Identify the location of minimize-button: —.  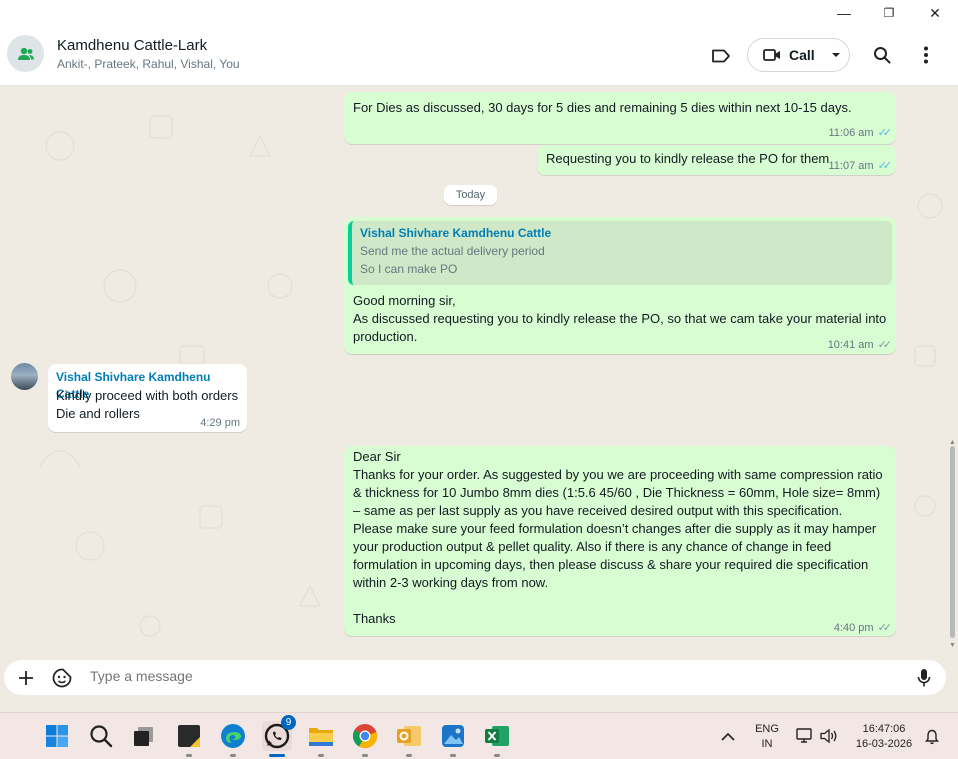
(844, 13).